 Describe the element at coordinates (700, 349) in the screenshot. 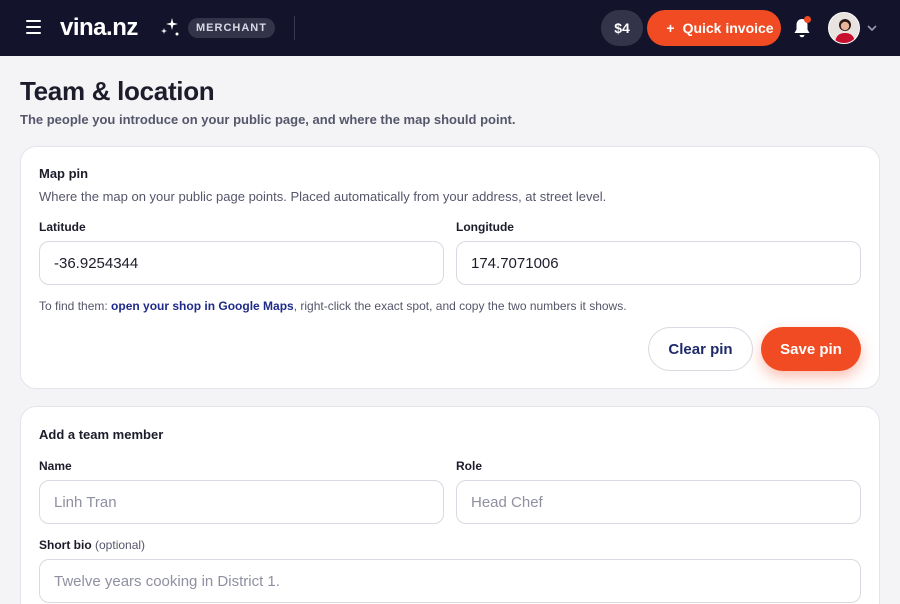

I see `clear-pin-button: Clear pin` at that location.